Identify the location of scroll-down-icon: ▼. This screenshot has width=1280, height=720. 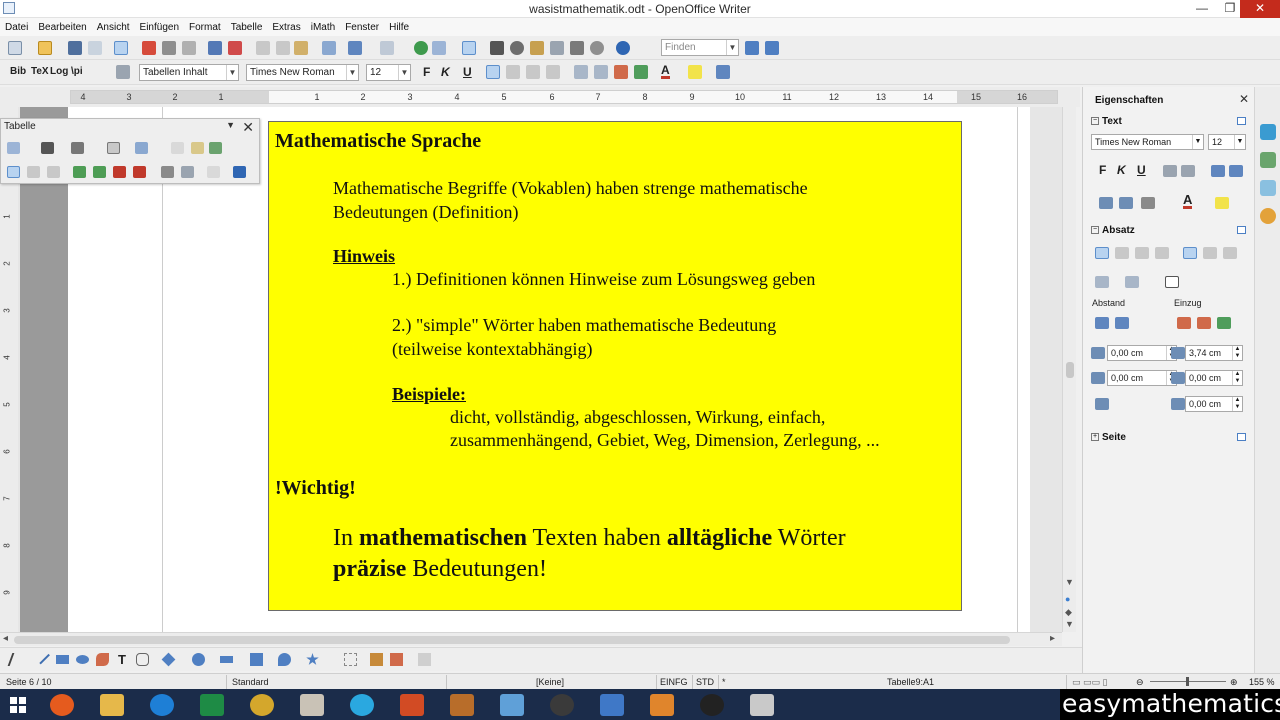
(1069, 582).